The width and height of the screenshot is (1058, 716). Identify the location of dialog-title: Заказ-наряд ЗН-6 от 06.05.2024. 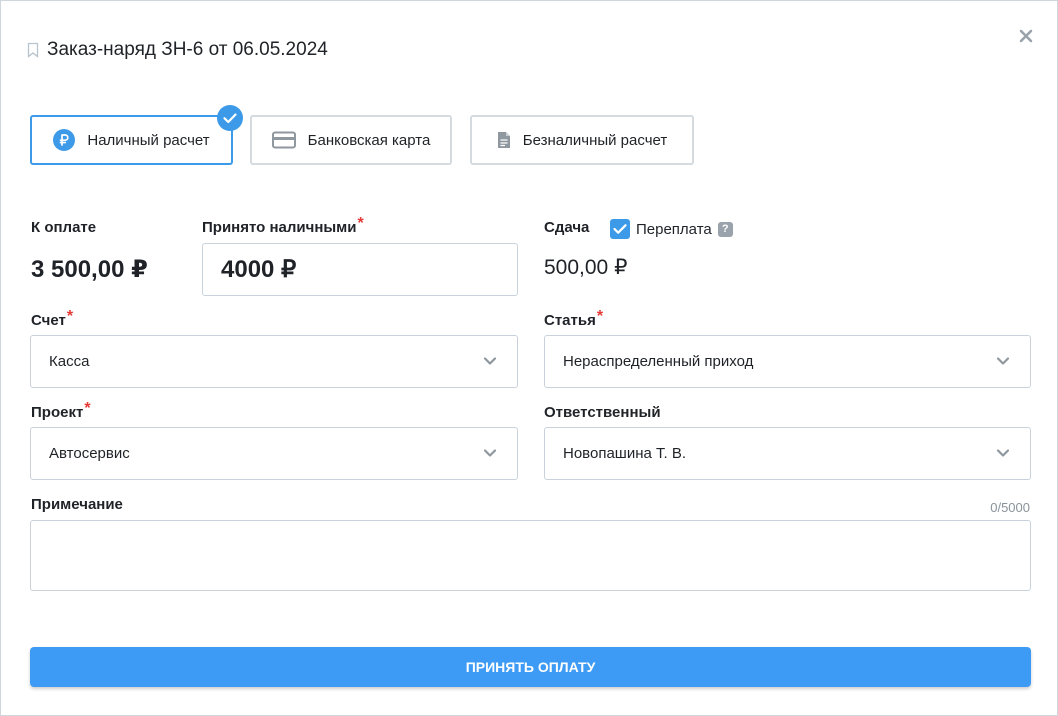
(187, 49).